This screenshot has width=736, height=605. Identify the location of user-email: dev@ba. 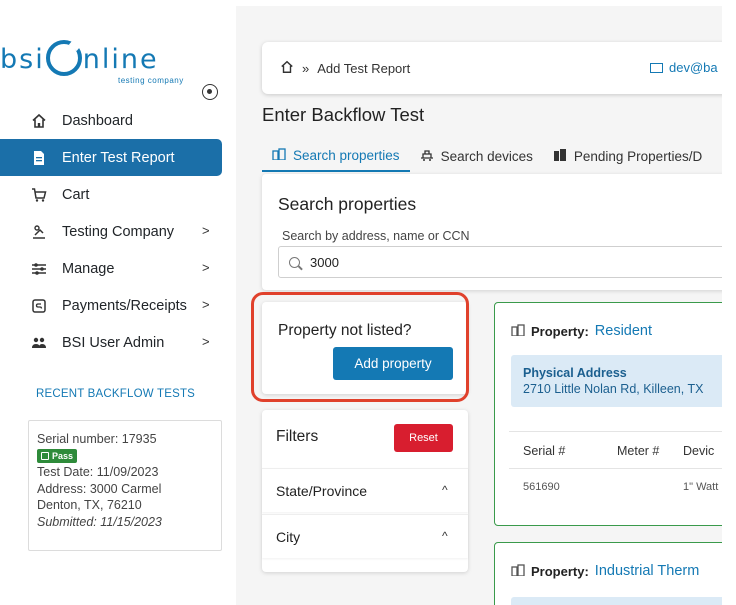
(684, 67).